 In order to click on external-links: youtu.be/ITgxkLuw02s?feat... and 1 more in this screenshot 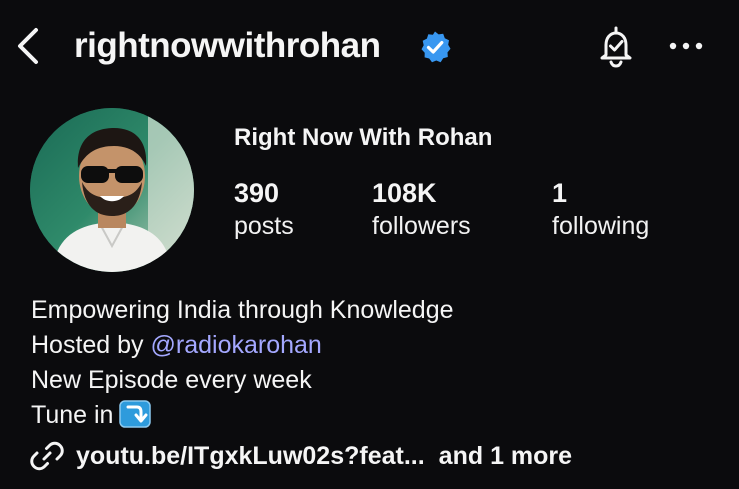, I will do `click(301, 456)`.